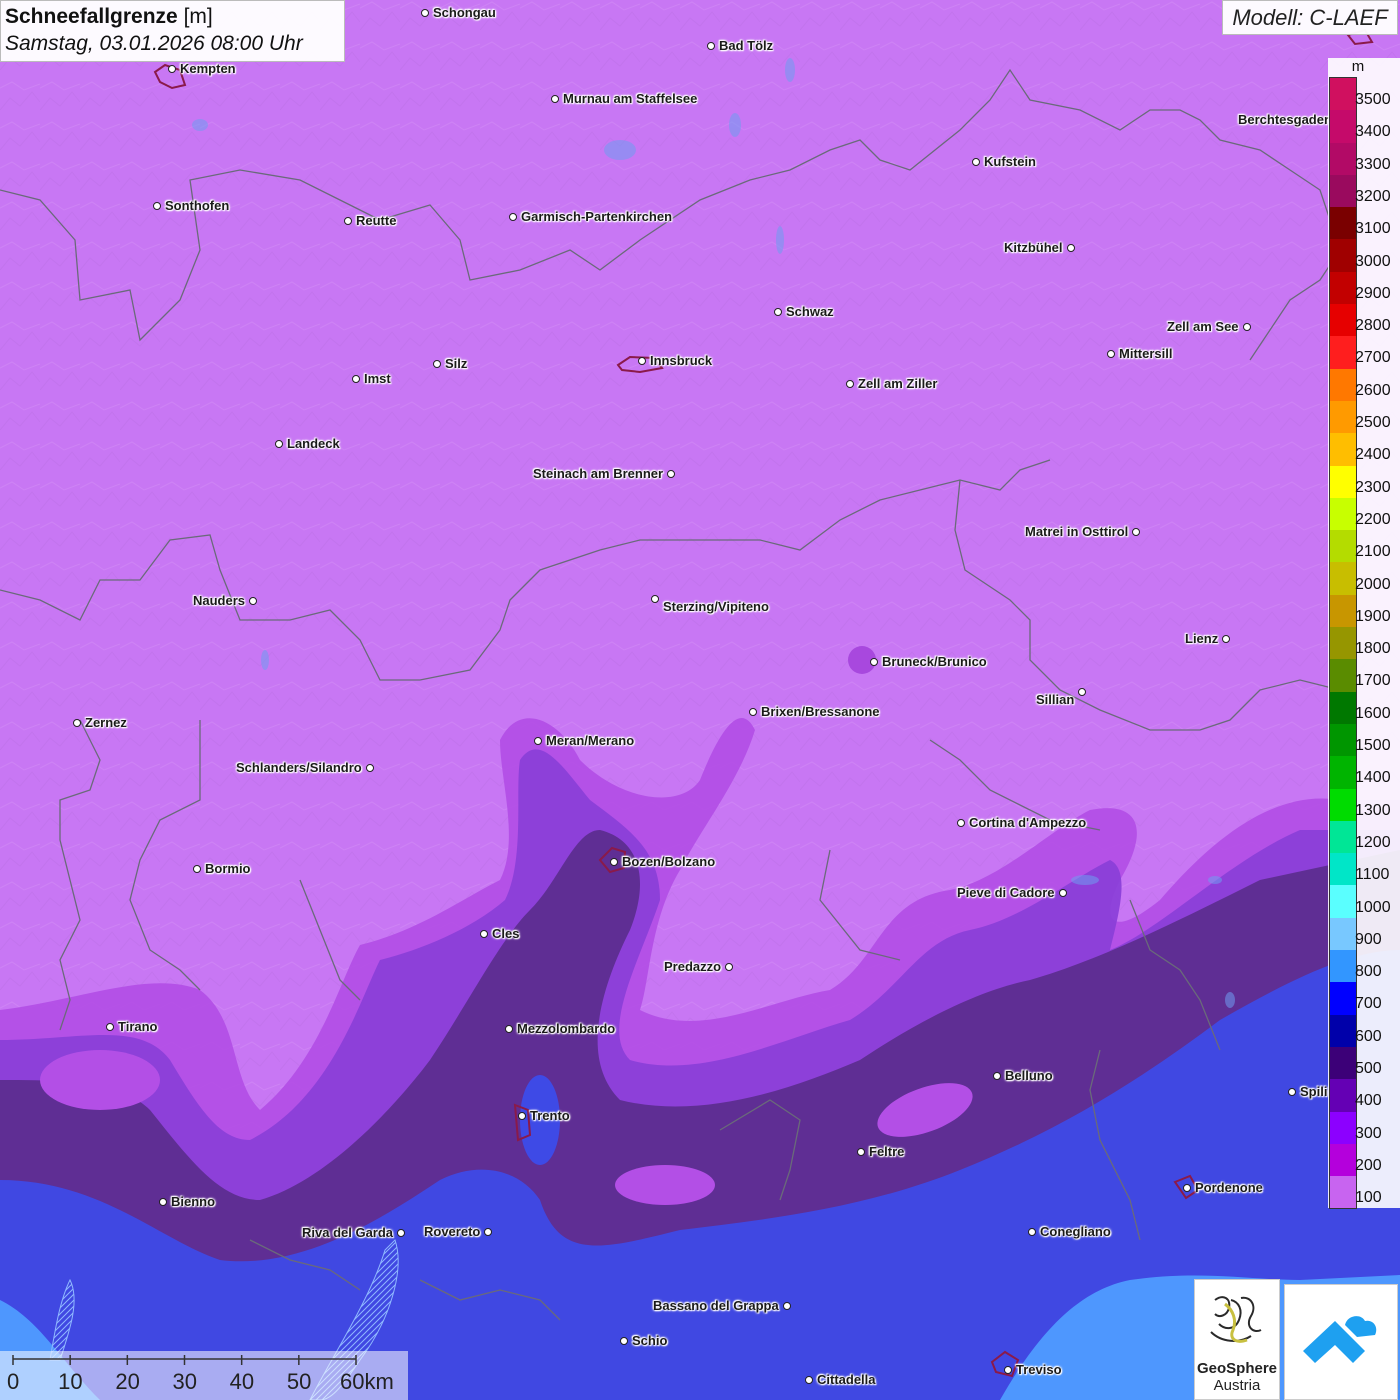 The width and height of the screenshot is (1400, 1400). I want to click on app-logo-button, so click(1341, 1342).